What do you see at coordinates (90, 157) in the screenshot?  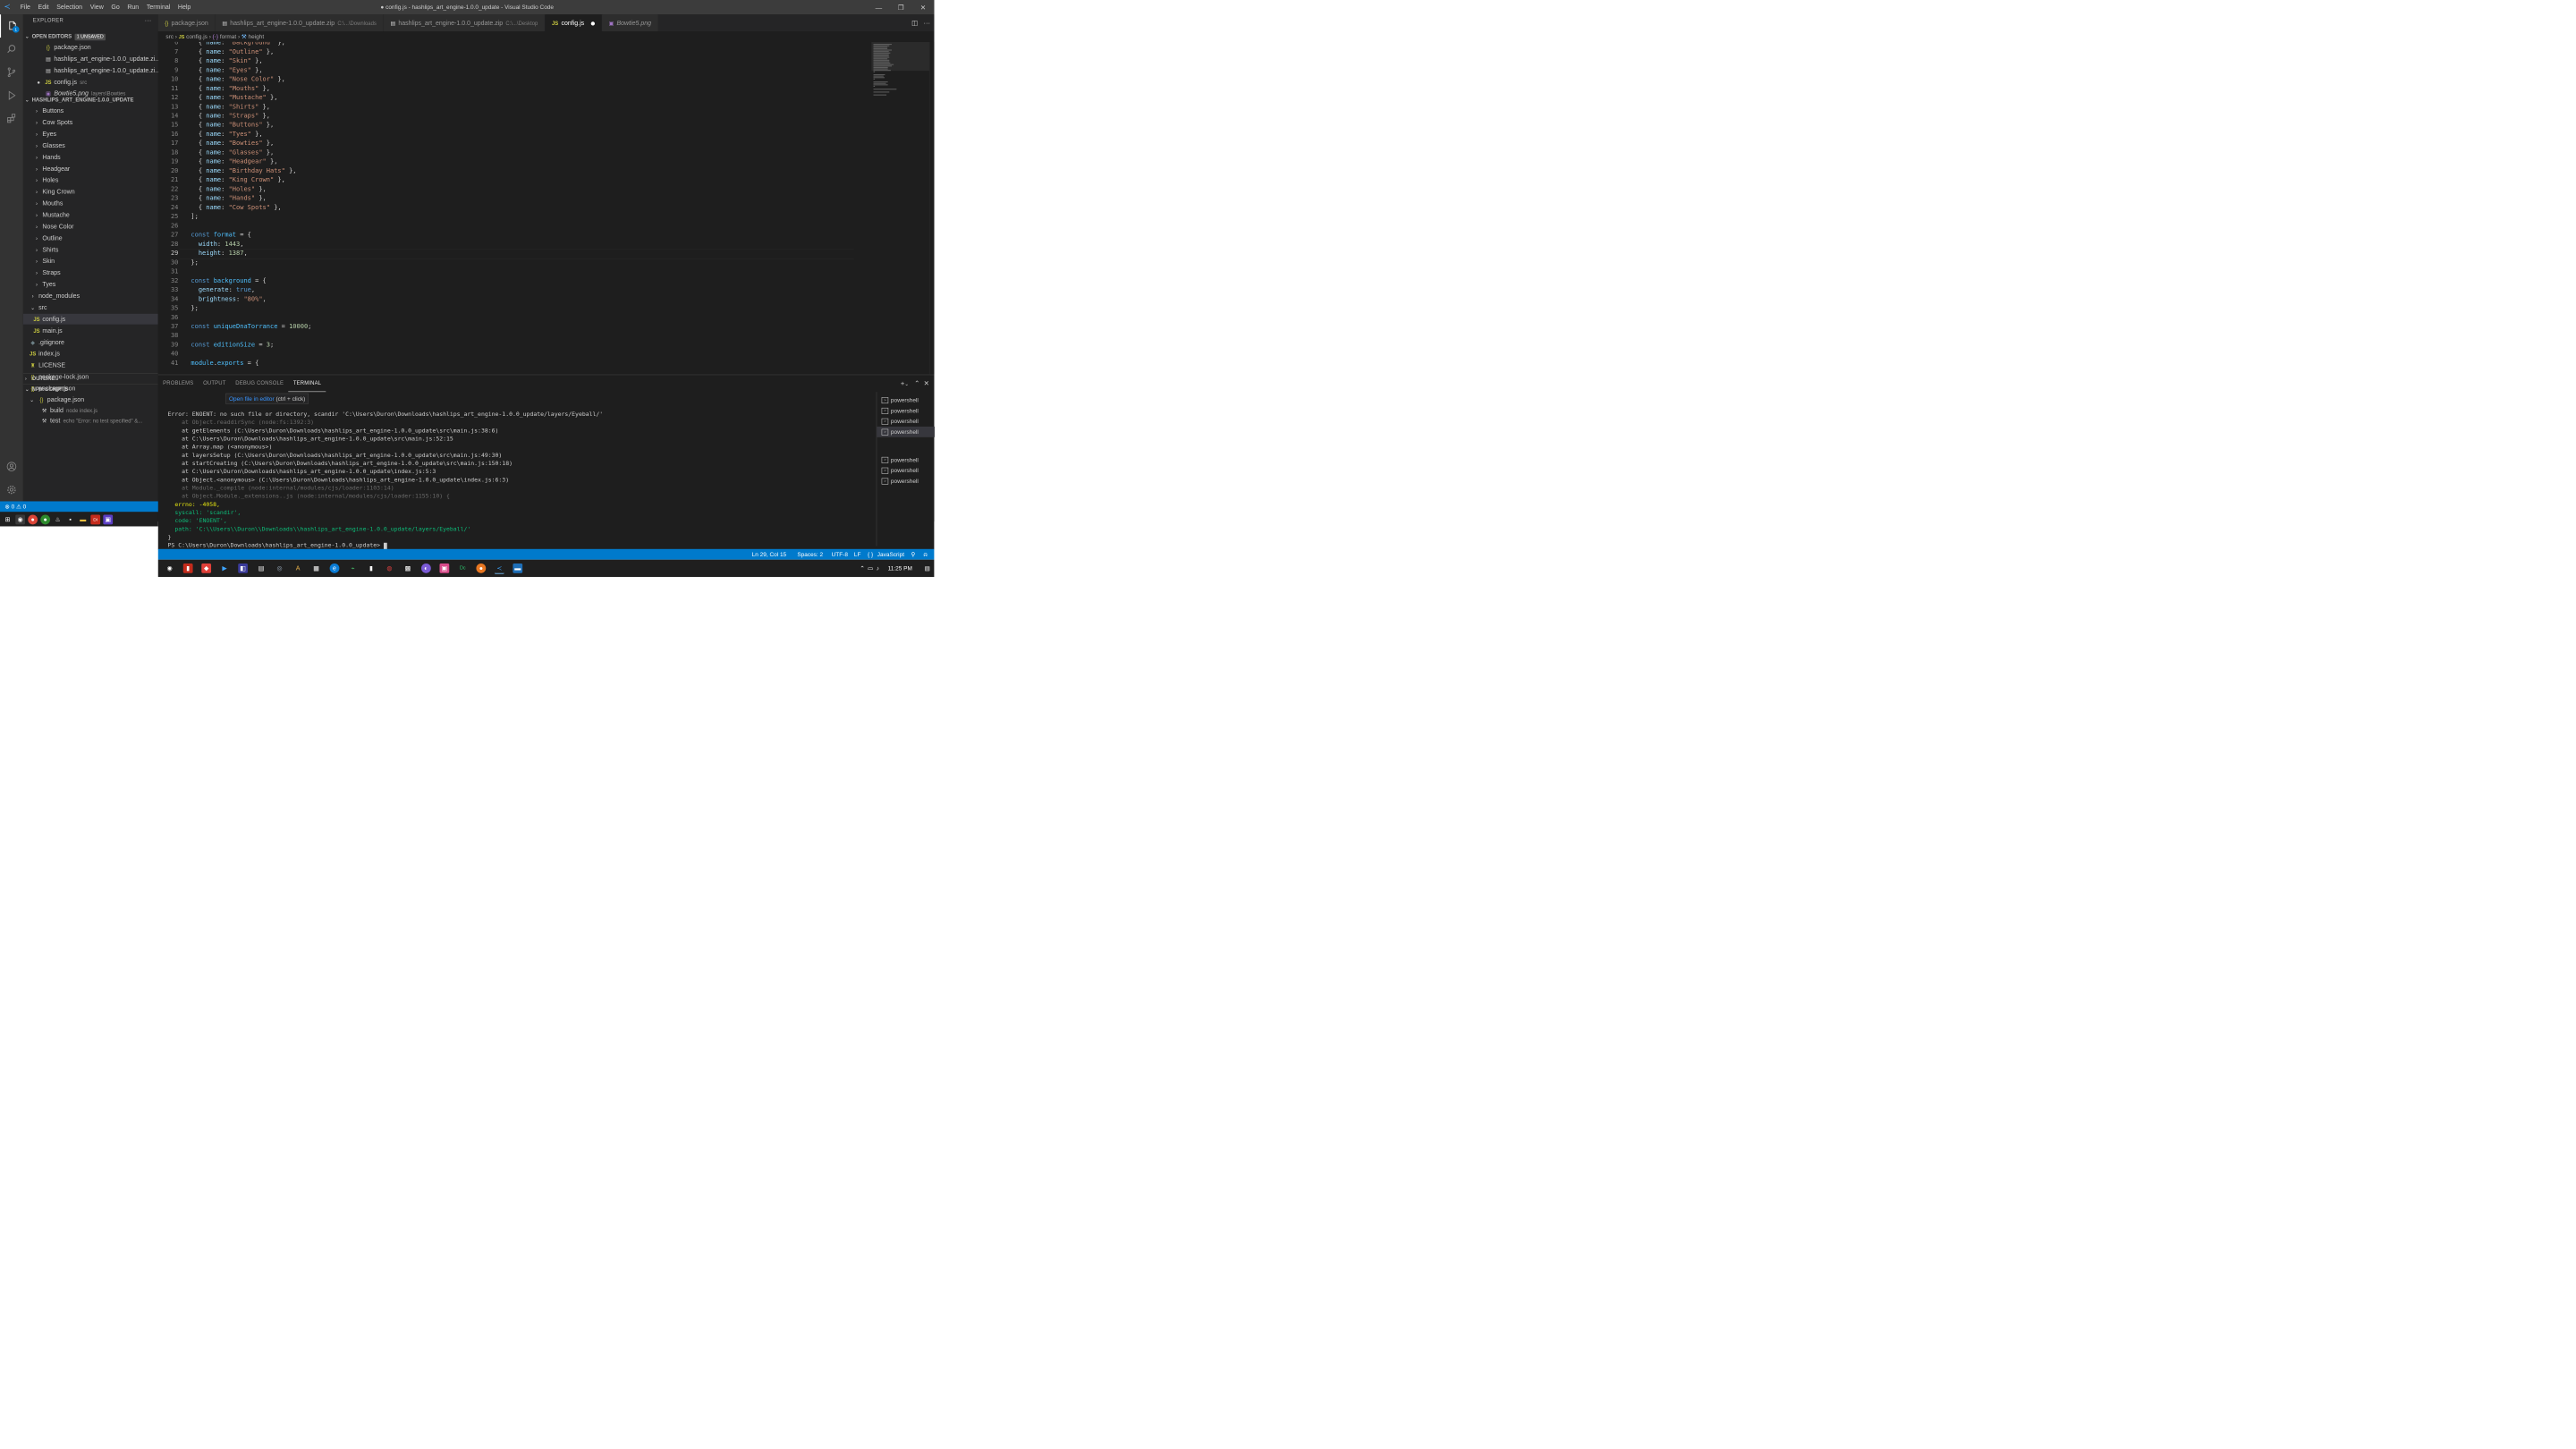 I see `tree-item: › Hands` at bounding box center [90, 157].